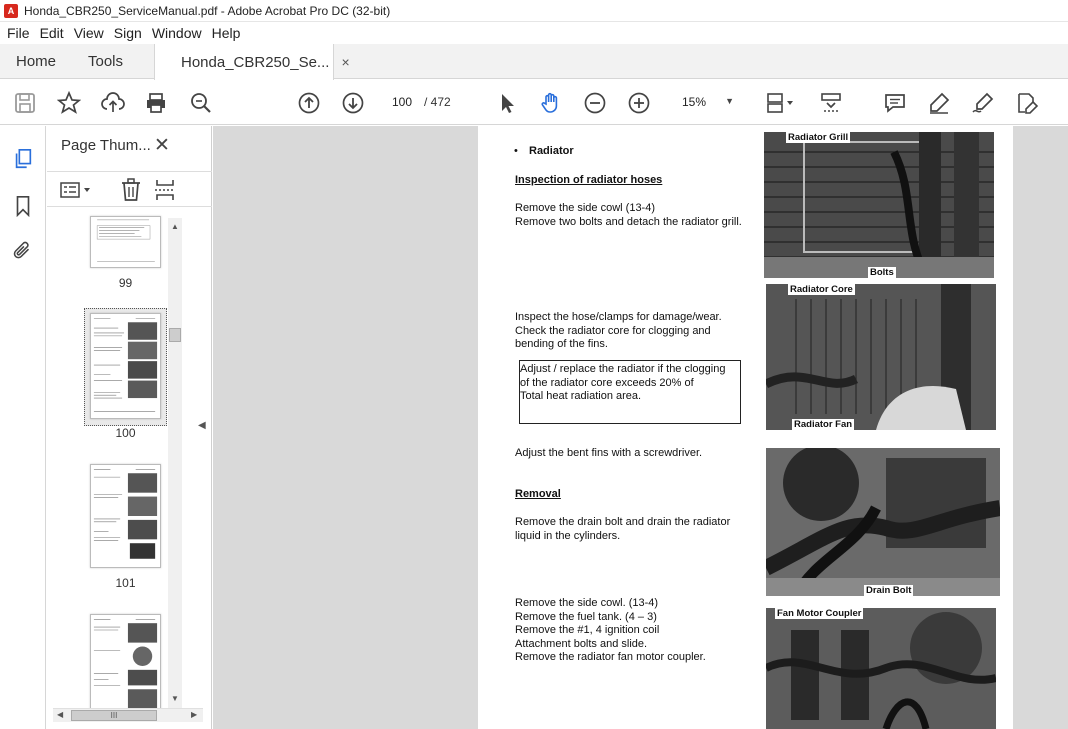  I want to click on zoom-in-icon, so click(639, 103).